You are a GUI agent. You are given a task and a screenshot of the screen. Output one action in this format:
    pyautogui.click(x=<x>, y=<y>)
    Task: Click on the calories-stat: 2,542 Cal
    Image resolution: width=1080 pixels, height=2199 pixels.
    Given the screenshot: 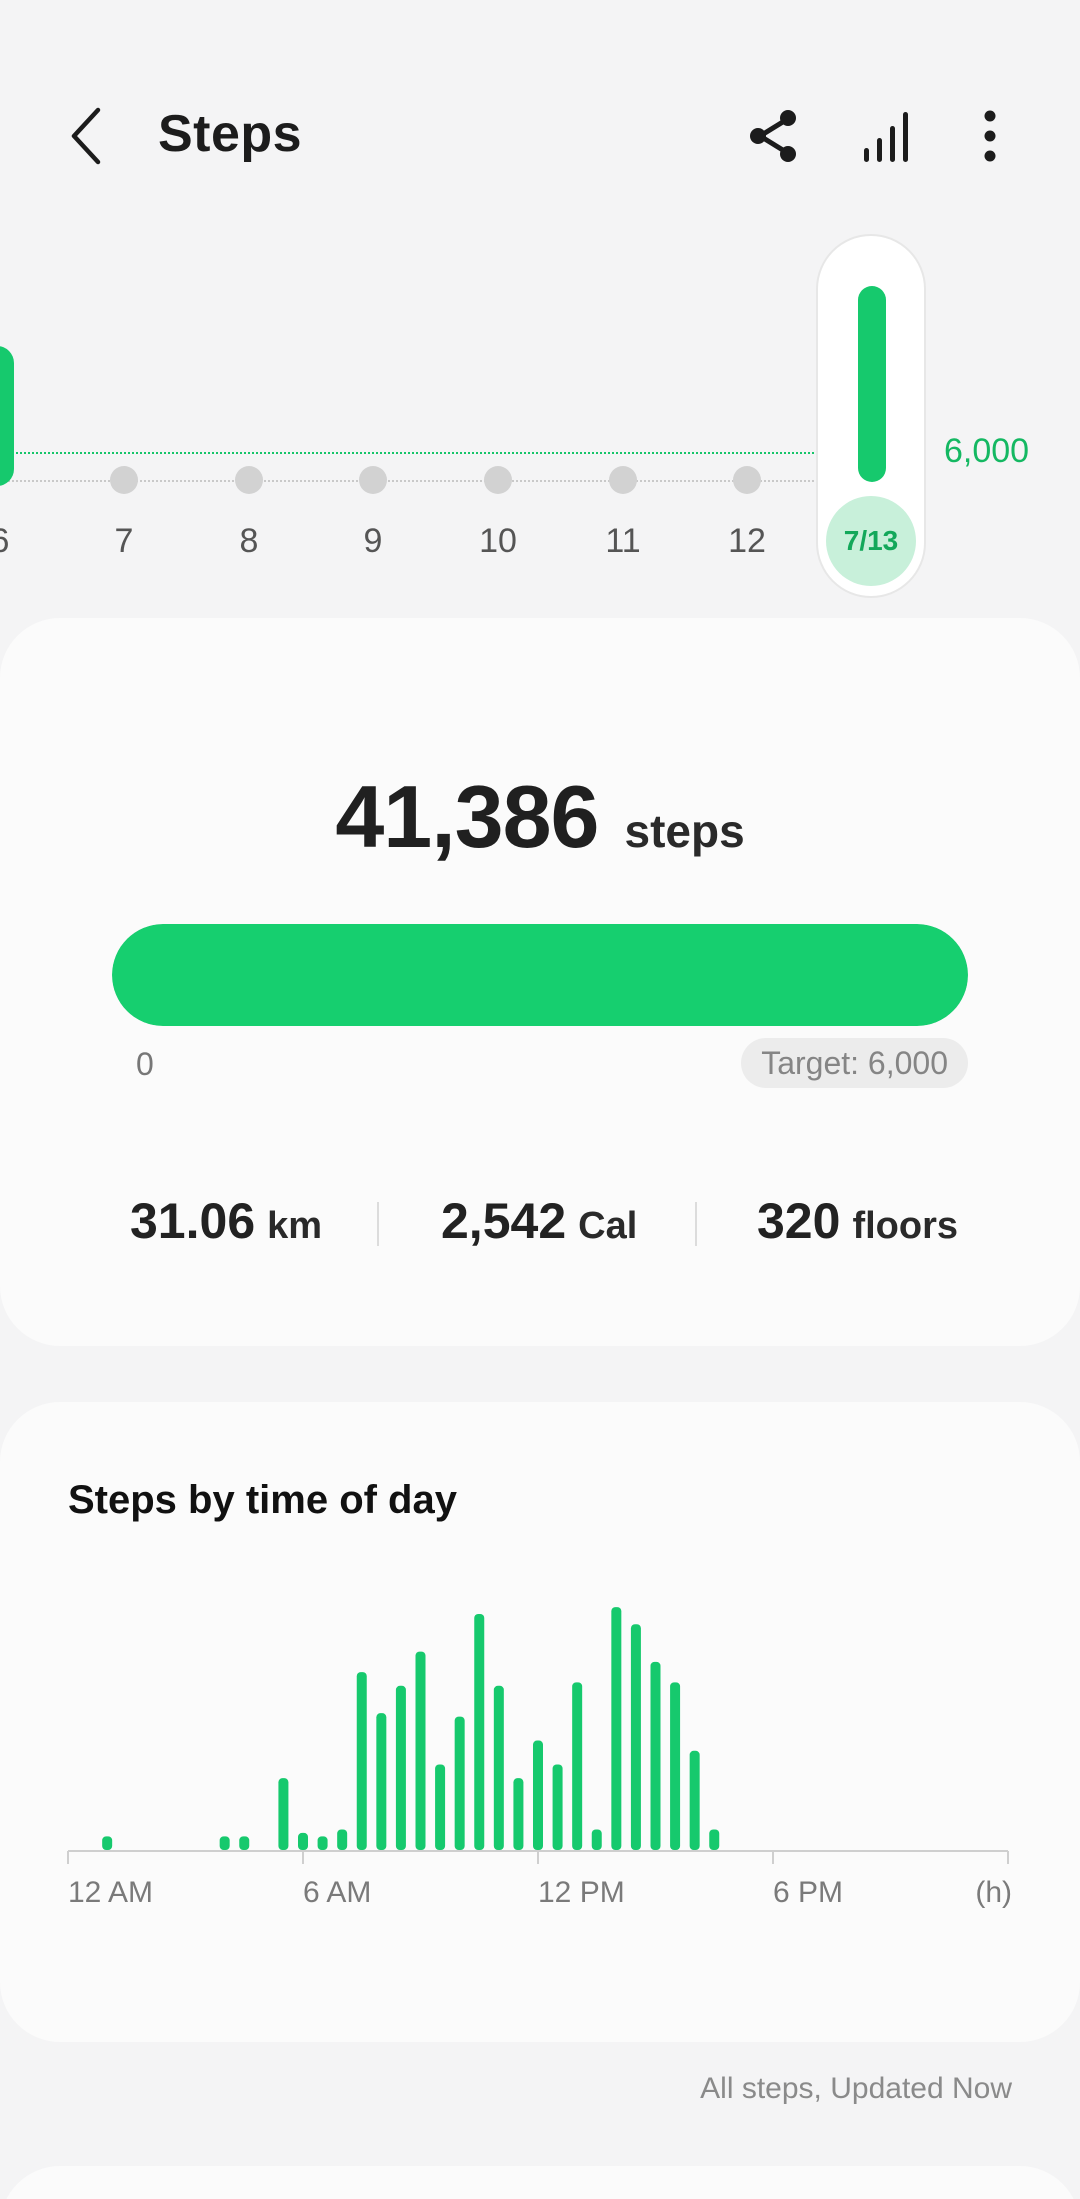 What is the action you would take?
    pyautogui.click(x=539, y=1221)
    